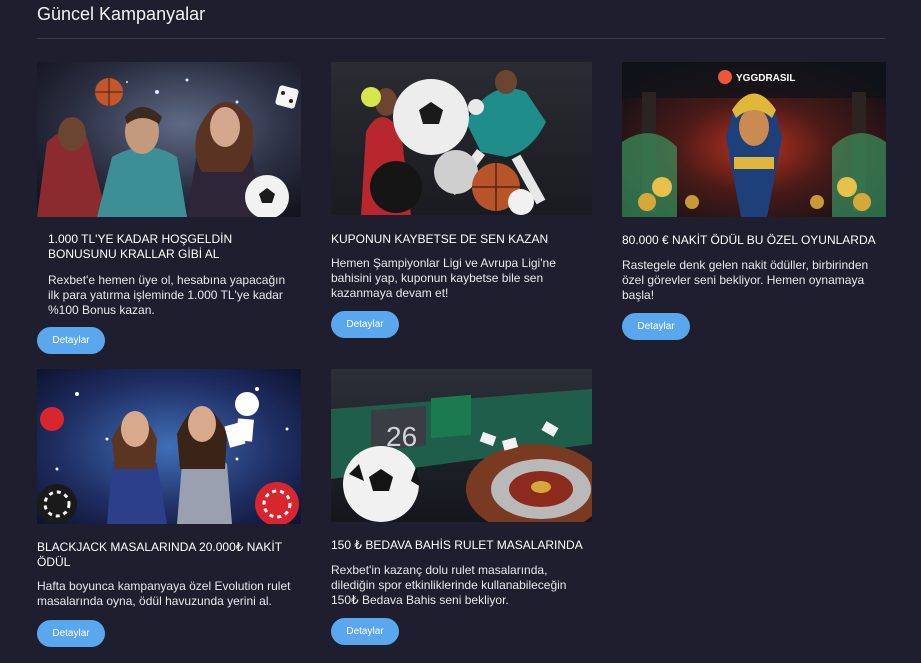 The image size is (921, 663). Describe the element at coordinates (754, 139) in the screenshot. I see `promo-image-cash-prize: YGGDRASIL` at that location.